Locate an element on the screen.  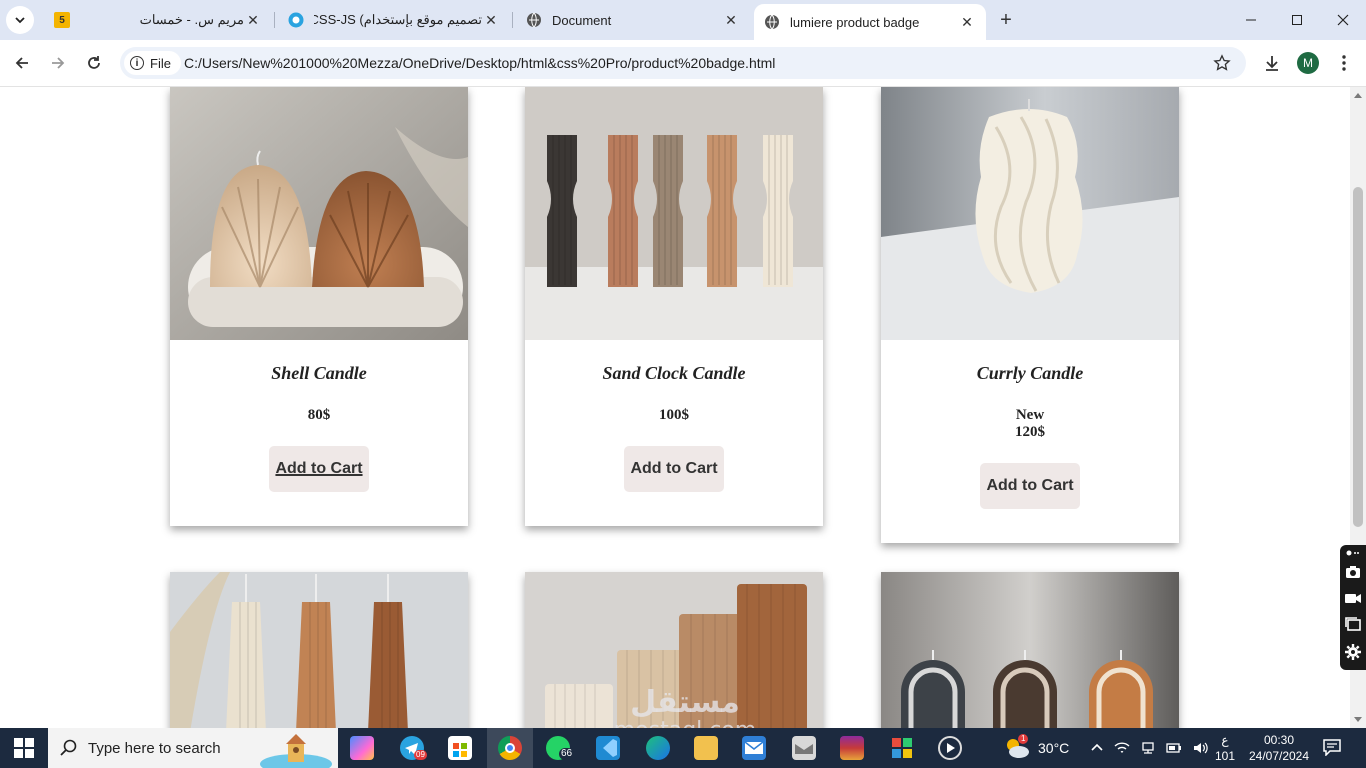
product-image-shell-candles is located at coordinates (319, 213).